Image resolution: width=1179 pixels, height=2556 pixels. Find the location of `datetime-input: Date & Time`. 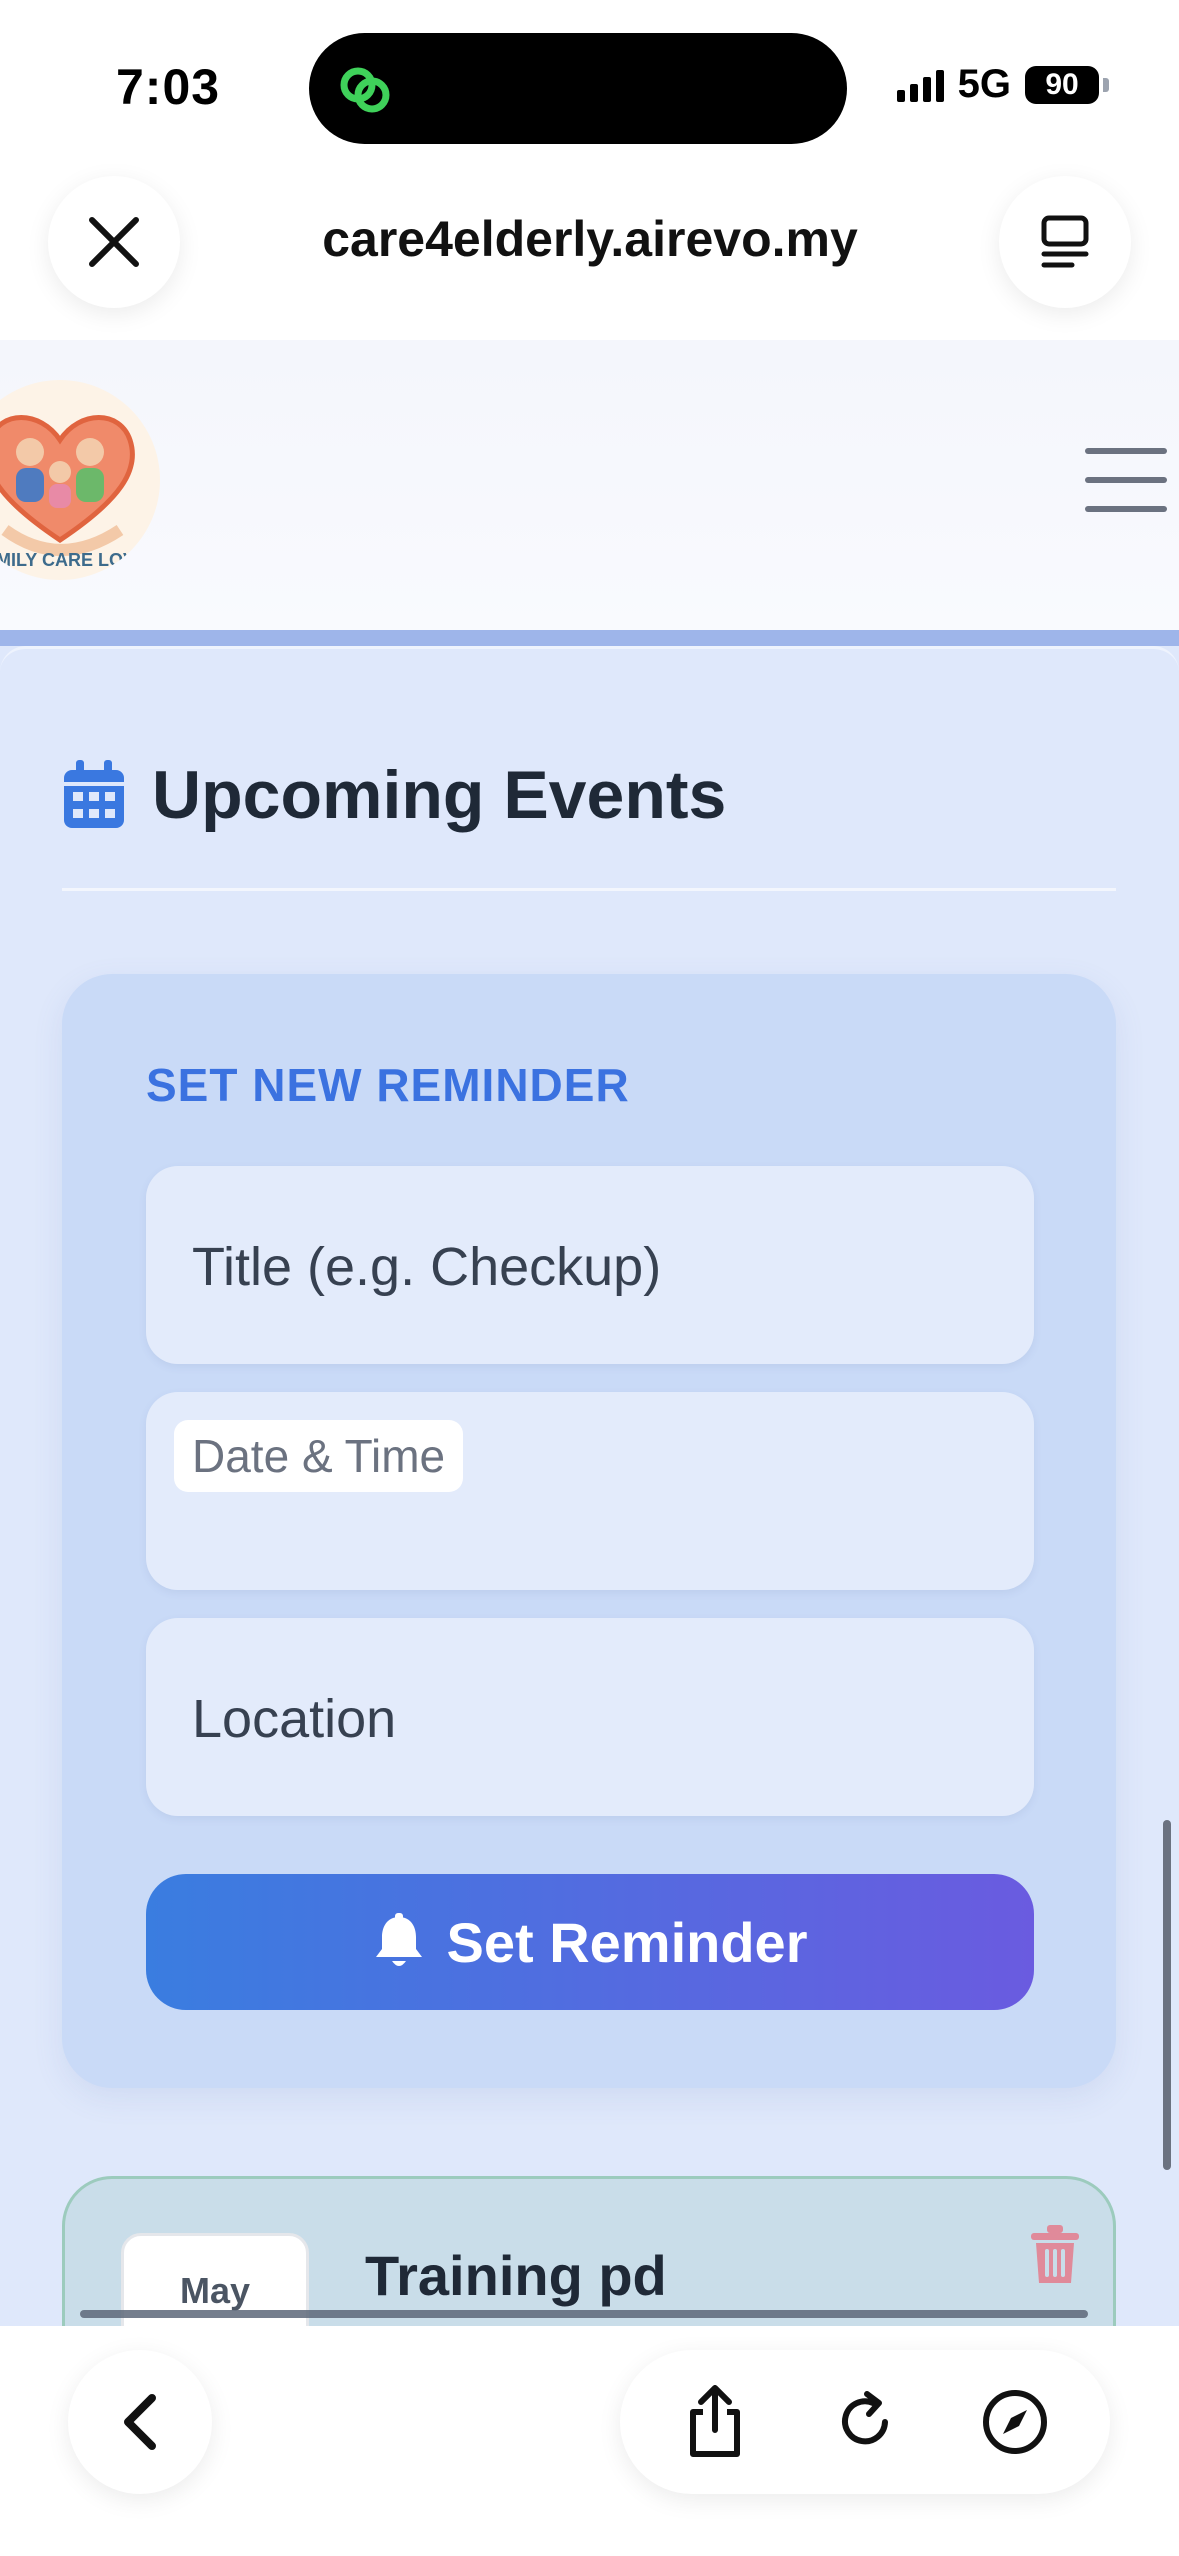

datetime-input: Date & Time is located at coordinates (590, 1491).